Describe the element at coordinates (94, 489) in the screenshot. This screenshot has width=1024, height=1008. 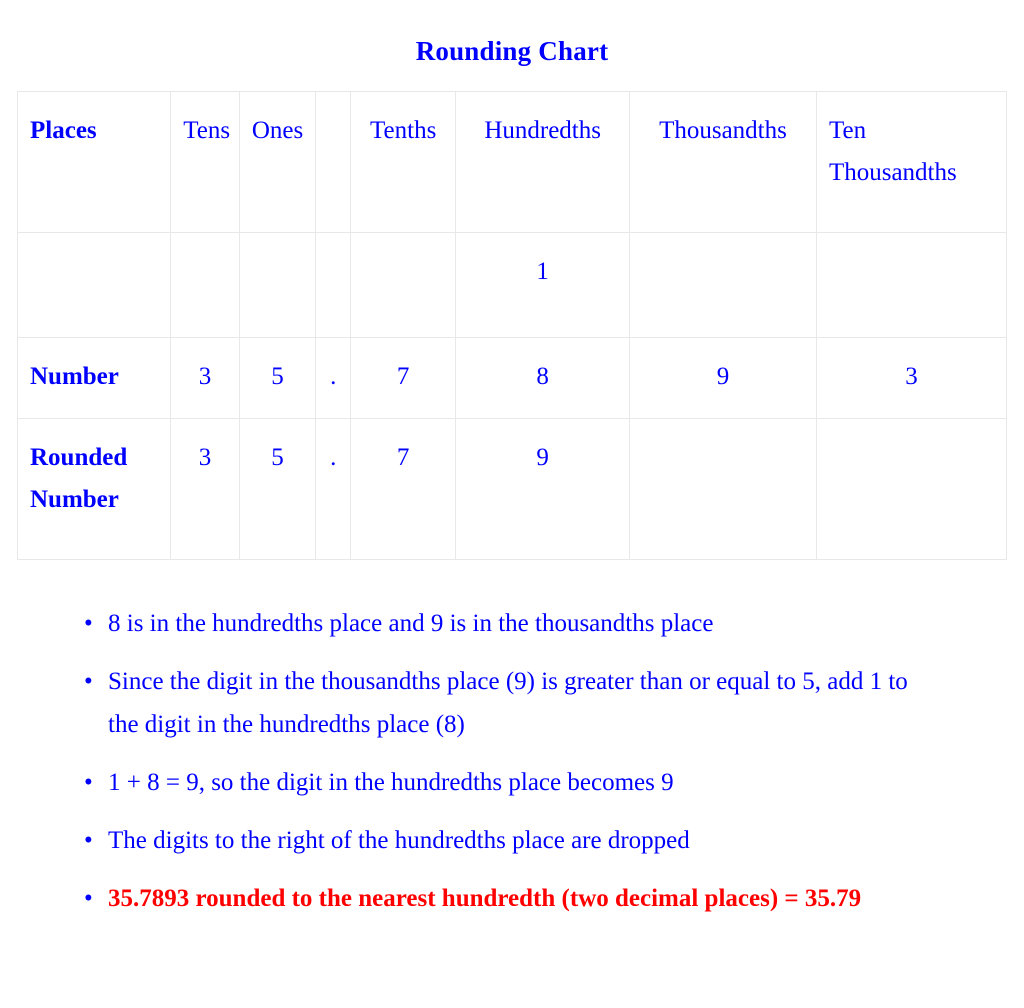
I see `rounded-label: Rounded Number` at that location.